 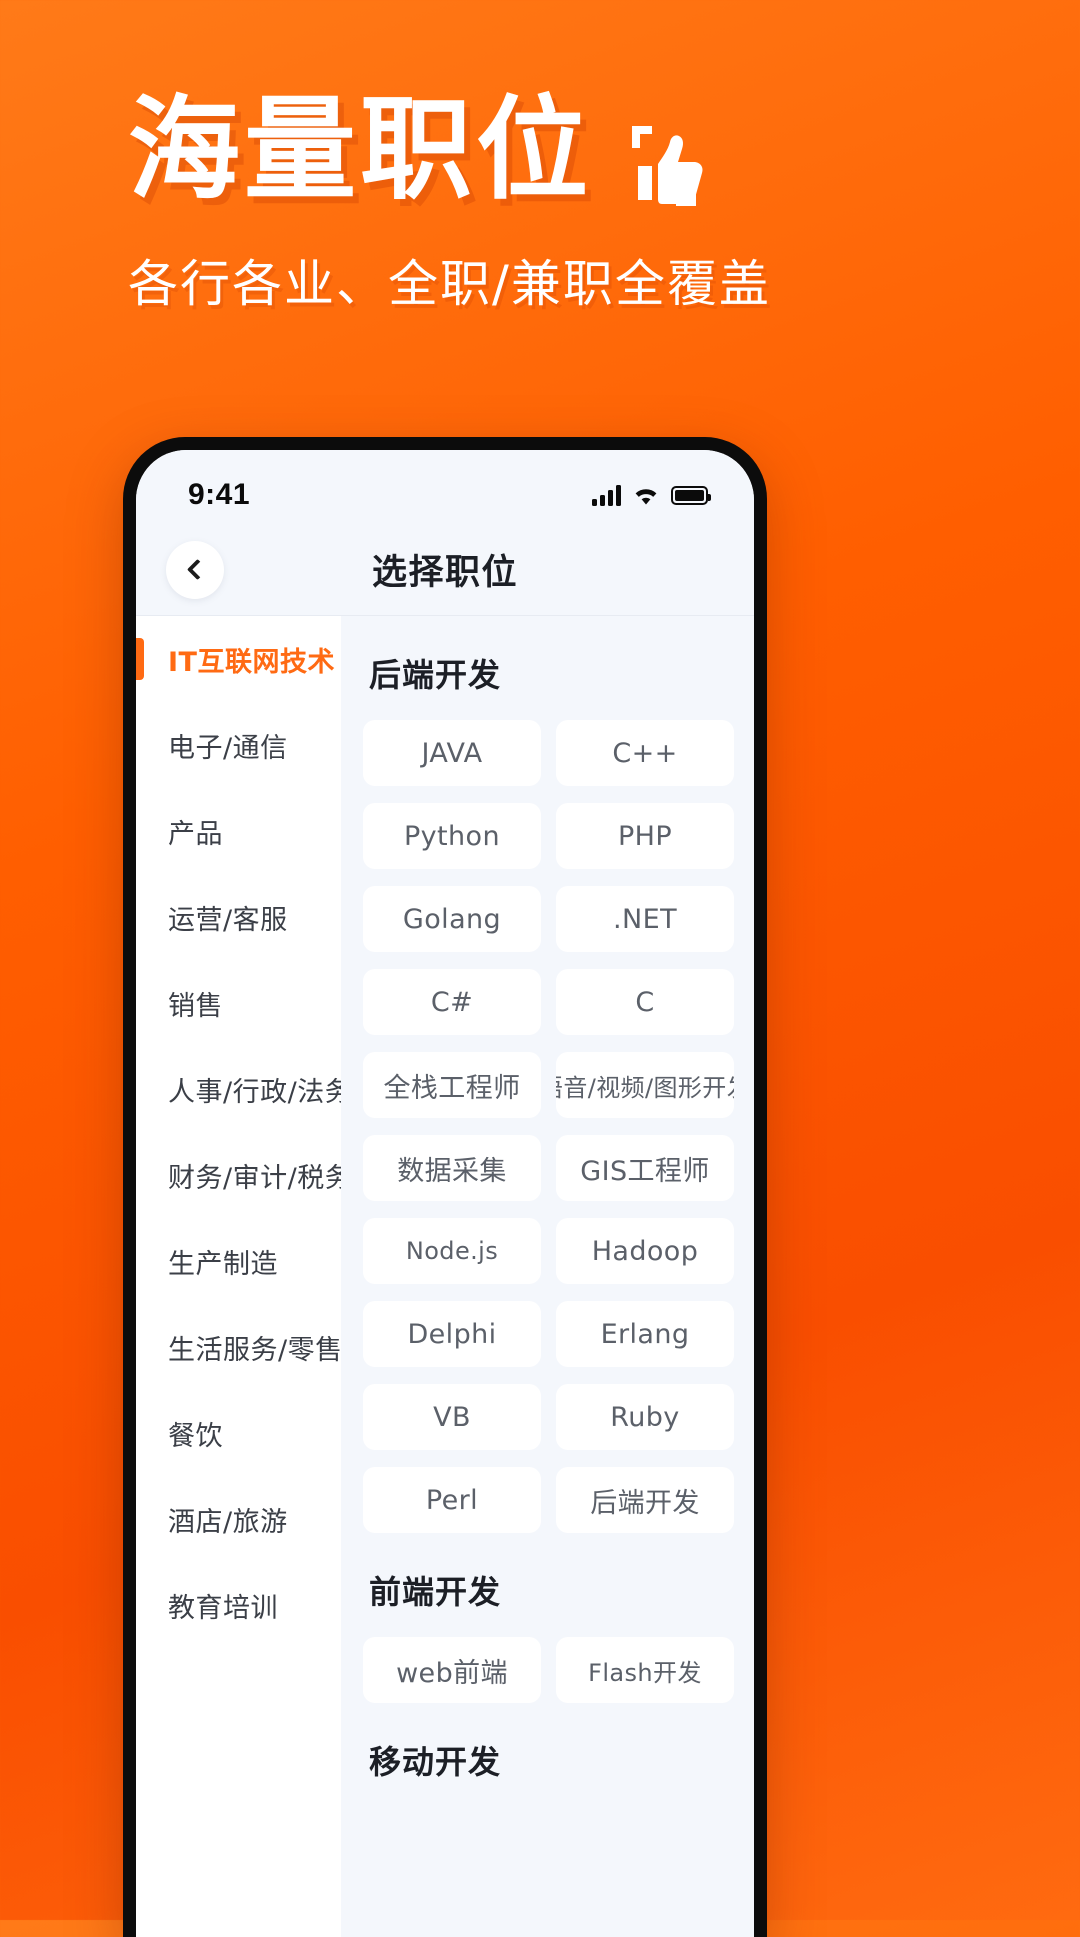 What do you see at coordinates (254, 1092) in the screenshot?
I see `sidebar-item-label: 人事/行政/法务` at bounding box center [254, 1092].